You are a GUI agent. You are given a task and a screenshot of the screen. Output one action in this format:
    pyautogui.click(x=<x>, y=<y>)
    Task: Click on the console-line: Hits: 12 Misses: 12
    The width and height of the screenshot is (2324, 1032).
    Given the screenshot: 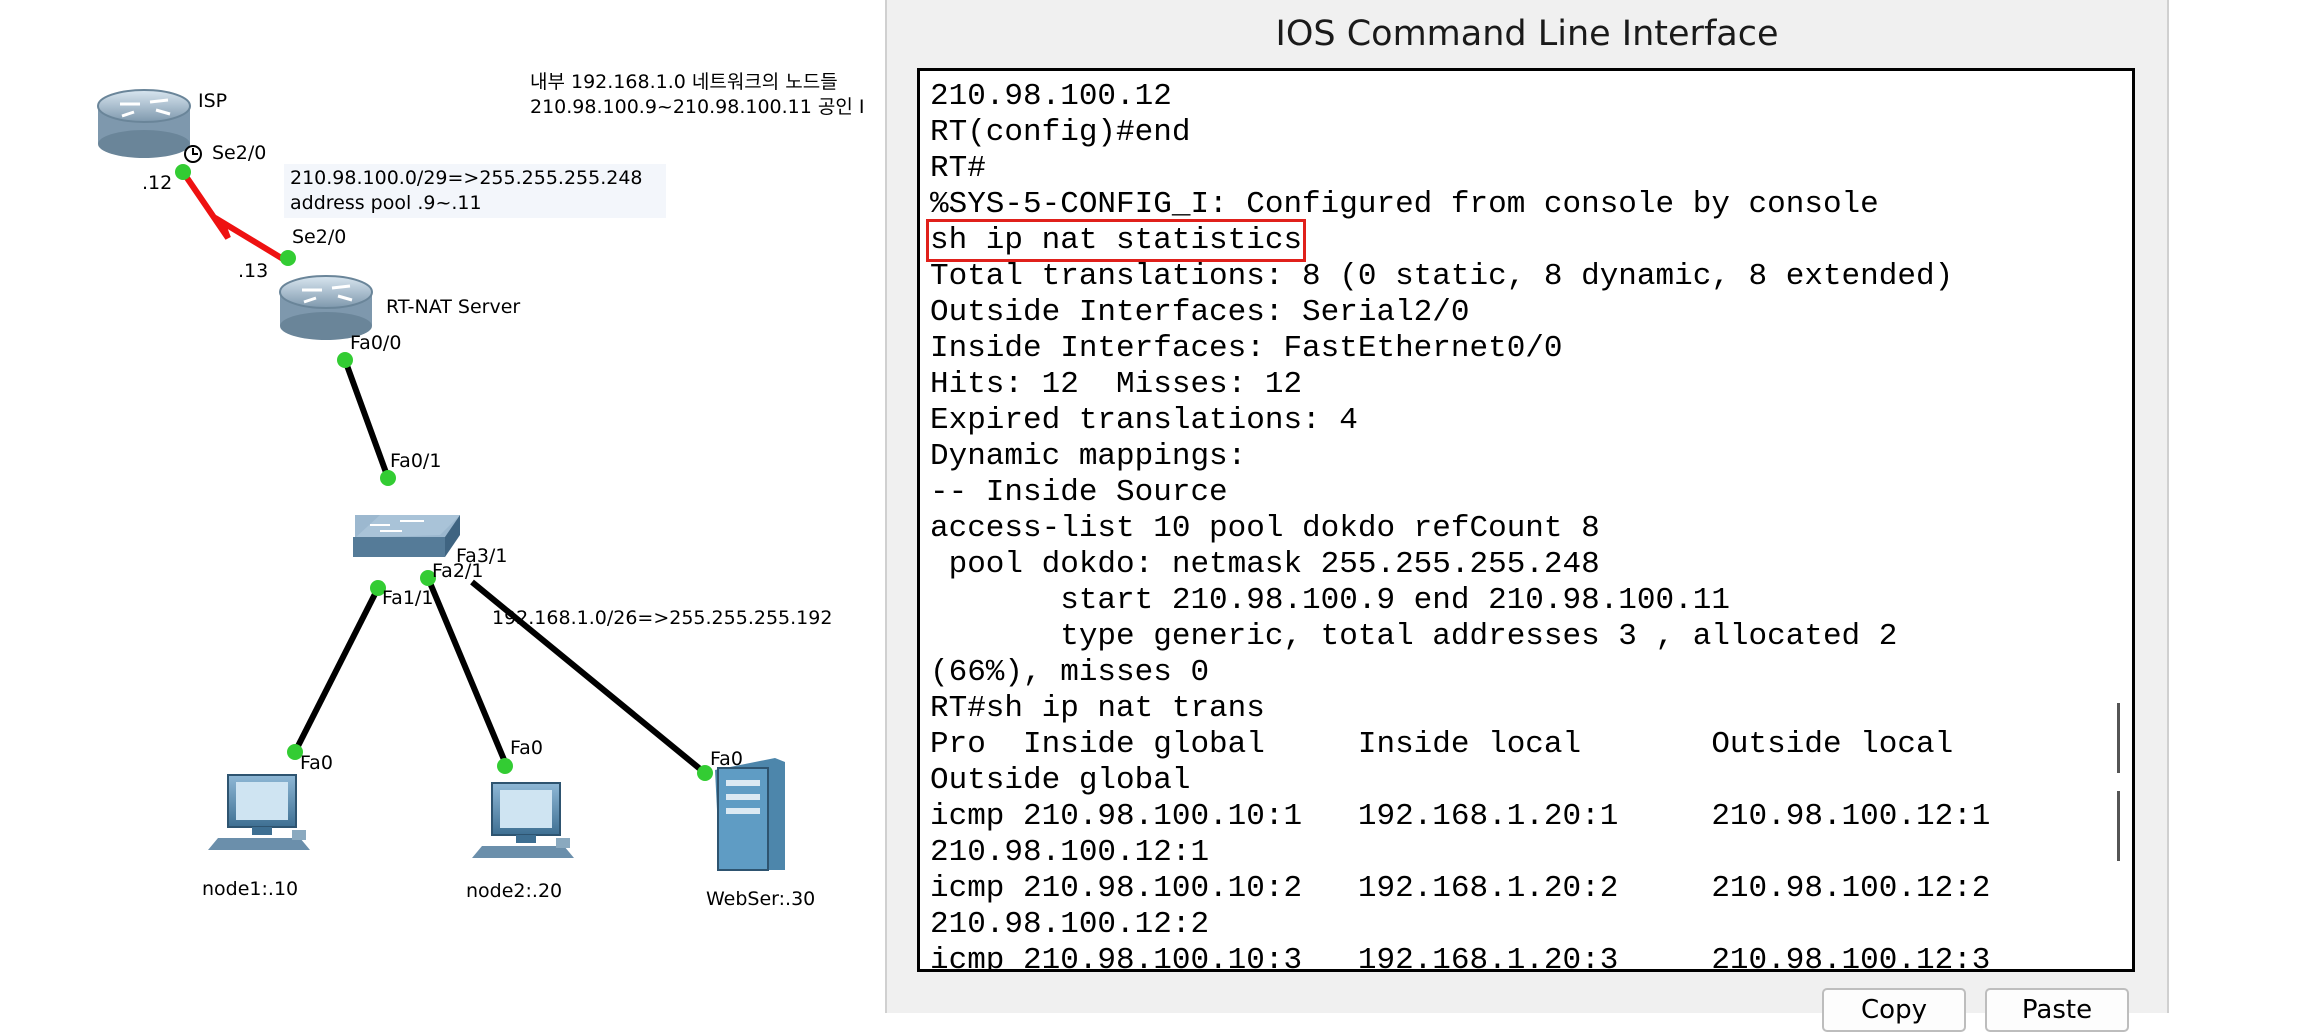 What is the action you would take?
    pyautogui.click(x=1116, y=384)
    